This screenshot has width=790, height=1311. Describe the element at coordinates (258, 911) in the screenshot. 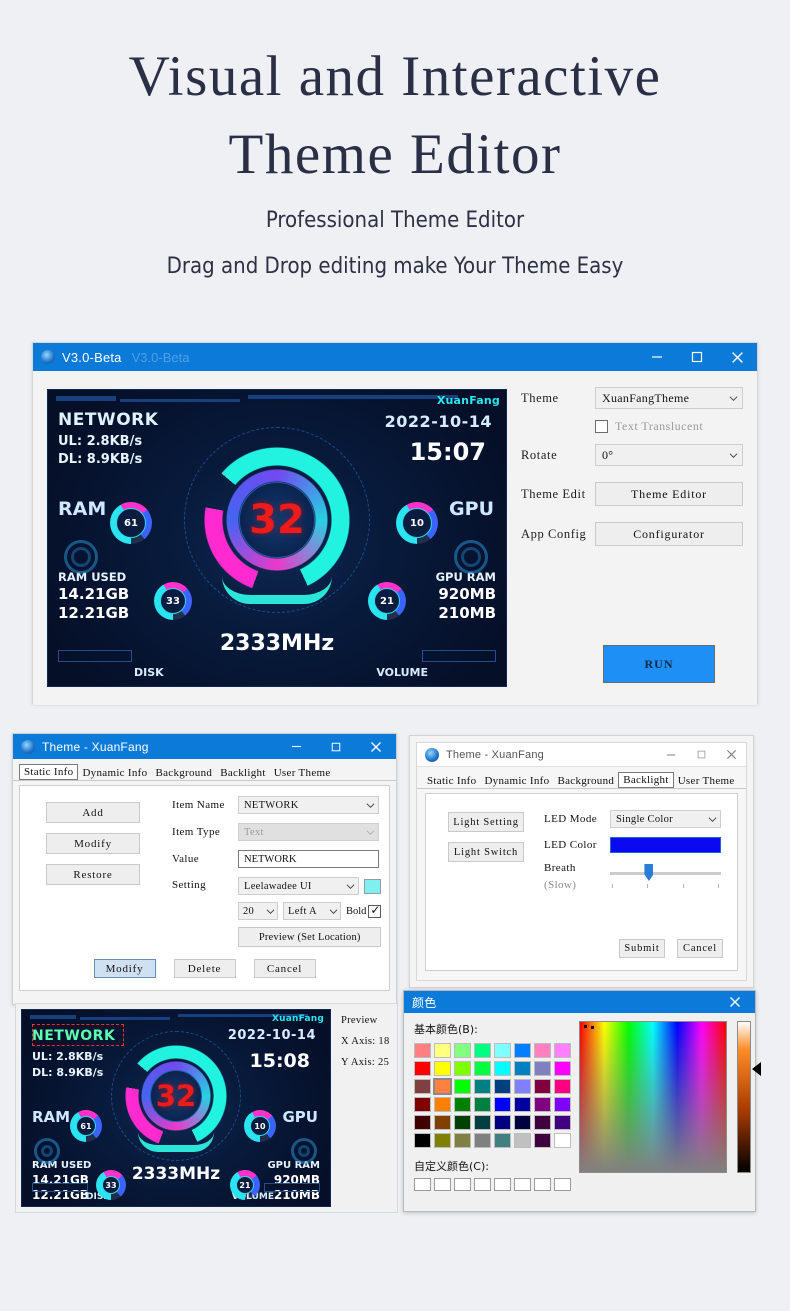

I see `font-size-select: 20` at that location.